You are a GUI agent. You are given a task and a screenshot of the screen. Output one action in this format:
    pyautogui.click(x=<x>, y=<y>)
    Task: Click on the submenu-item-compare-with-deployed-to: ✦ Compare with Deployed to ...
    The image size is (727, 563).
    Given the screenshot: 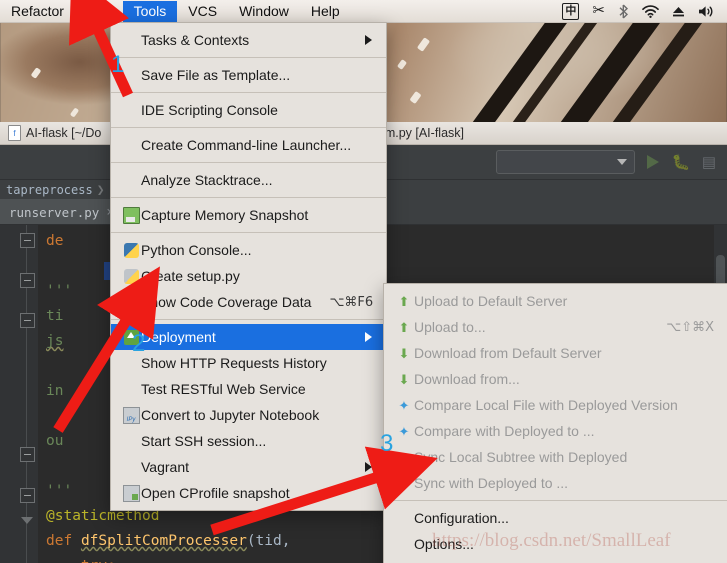 What is the action you would take?
    pyautogui.click(x=555, y=431)
    